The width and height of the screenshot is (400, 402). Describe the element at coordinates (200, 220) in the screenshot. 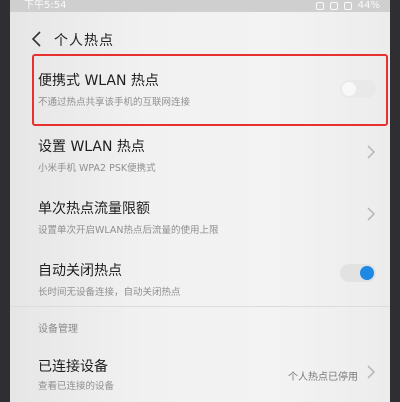

I see `data-limit-row: 单次热点流量限额 设置单次开启WLAN热点后流量的使用上限` at that location.